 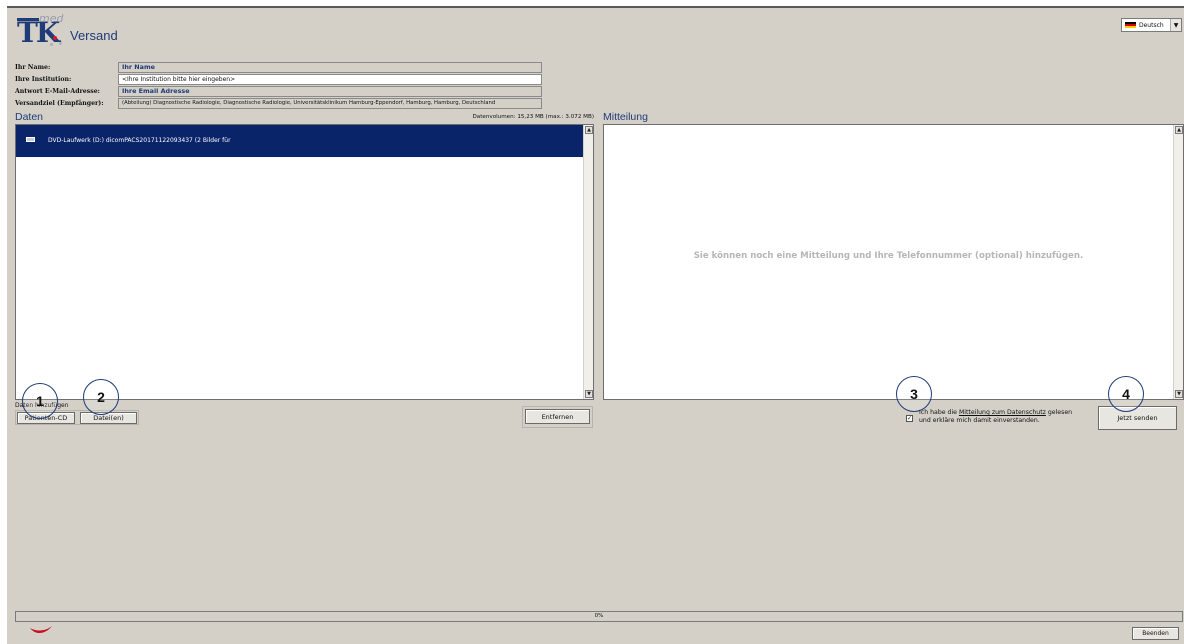 What do you see at coordinates (533, 117) in the screenshot?
I see `data-volume: Datenvolumen: 15,23 MB (max.: 3.072 MB)` at bounding box center [533, 117].